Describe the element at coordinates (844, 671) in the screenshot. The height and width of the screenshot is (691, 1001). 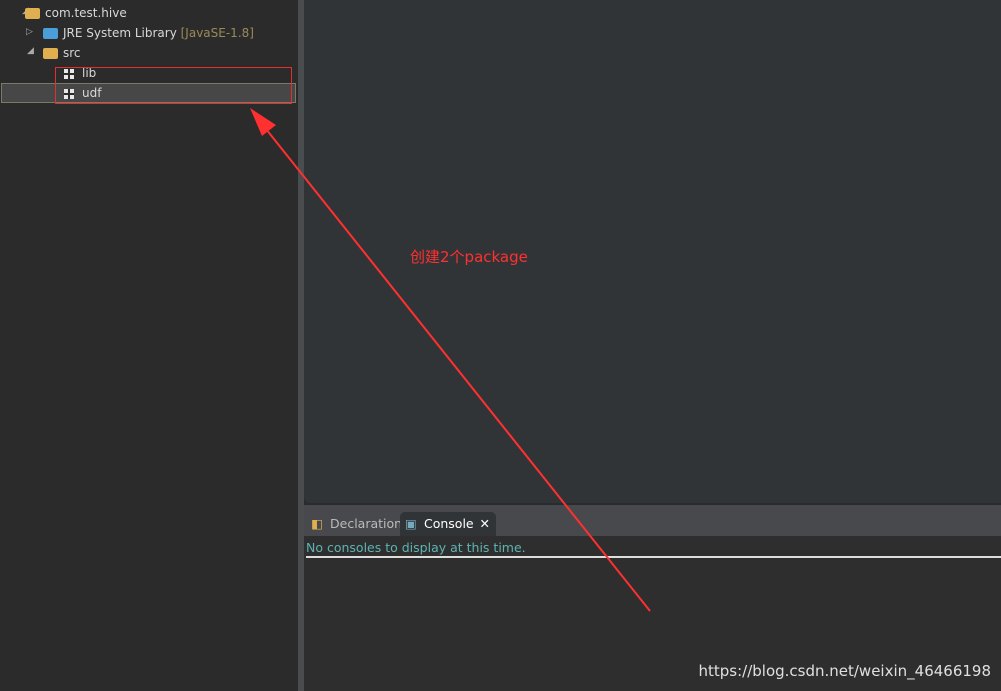
I see `watermark: https://blog.csdn.net/weixin_46466198` at that location.